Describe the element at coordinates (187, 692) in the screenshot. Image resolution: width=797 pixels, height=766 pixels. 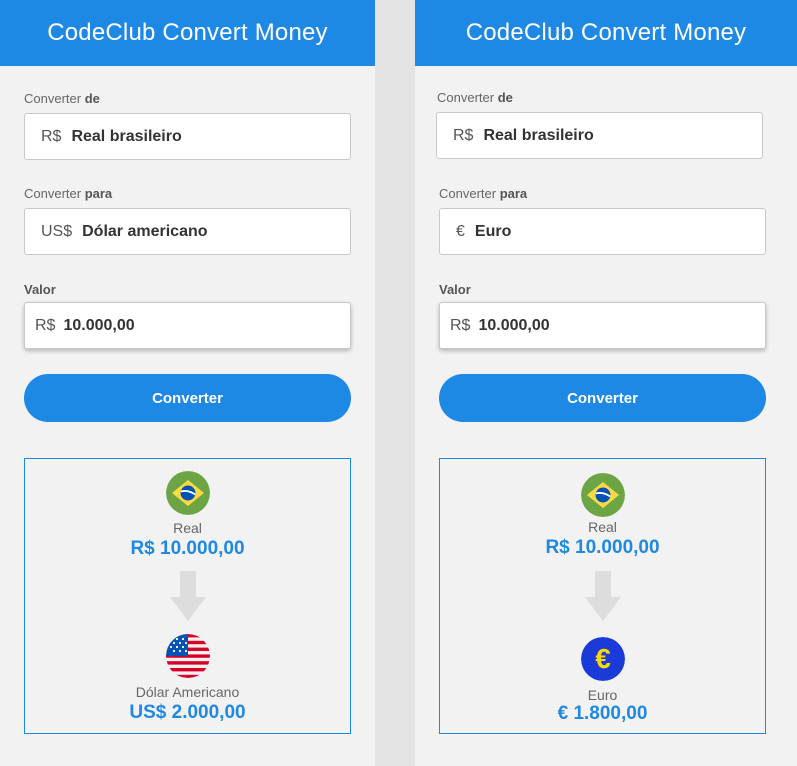
I see `to-result-name: Dólar Americano` at that location.